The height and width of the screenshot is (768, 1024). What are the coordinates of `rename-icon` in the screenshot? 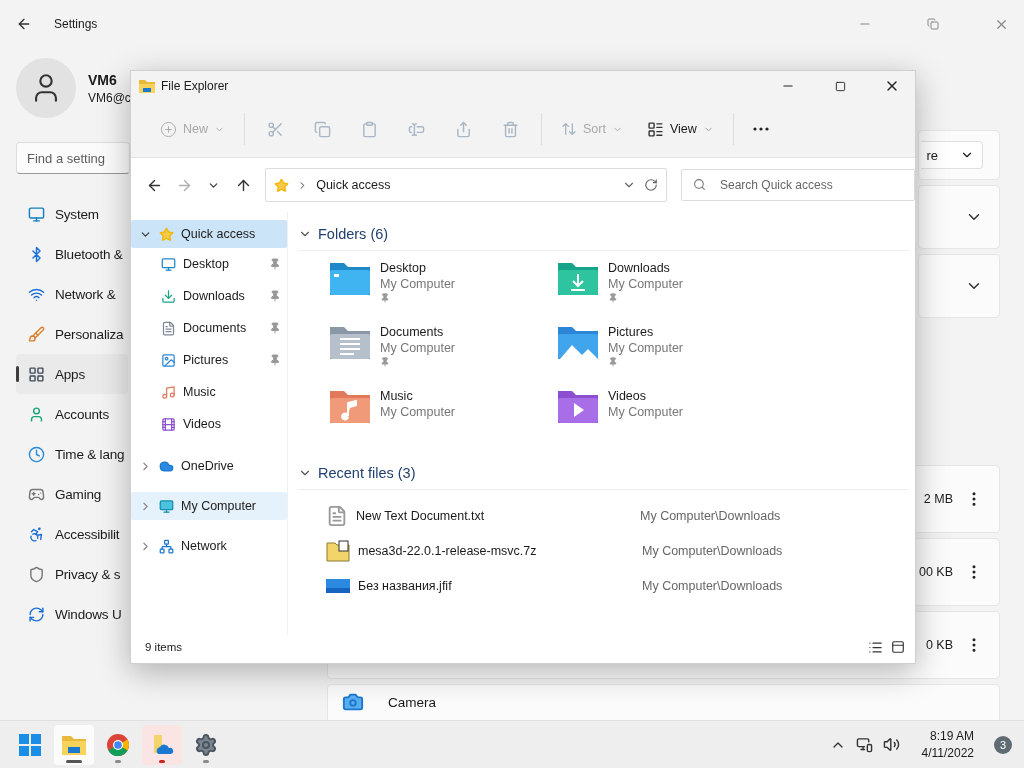 It's located at (416, 129).